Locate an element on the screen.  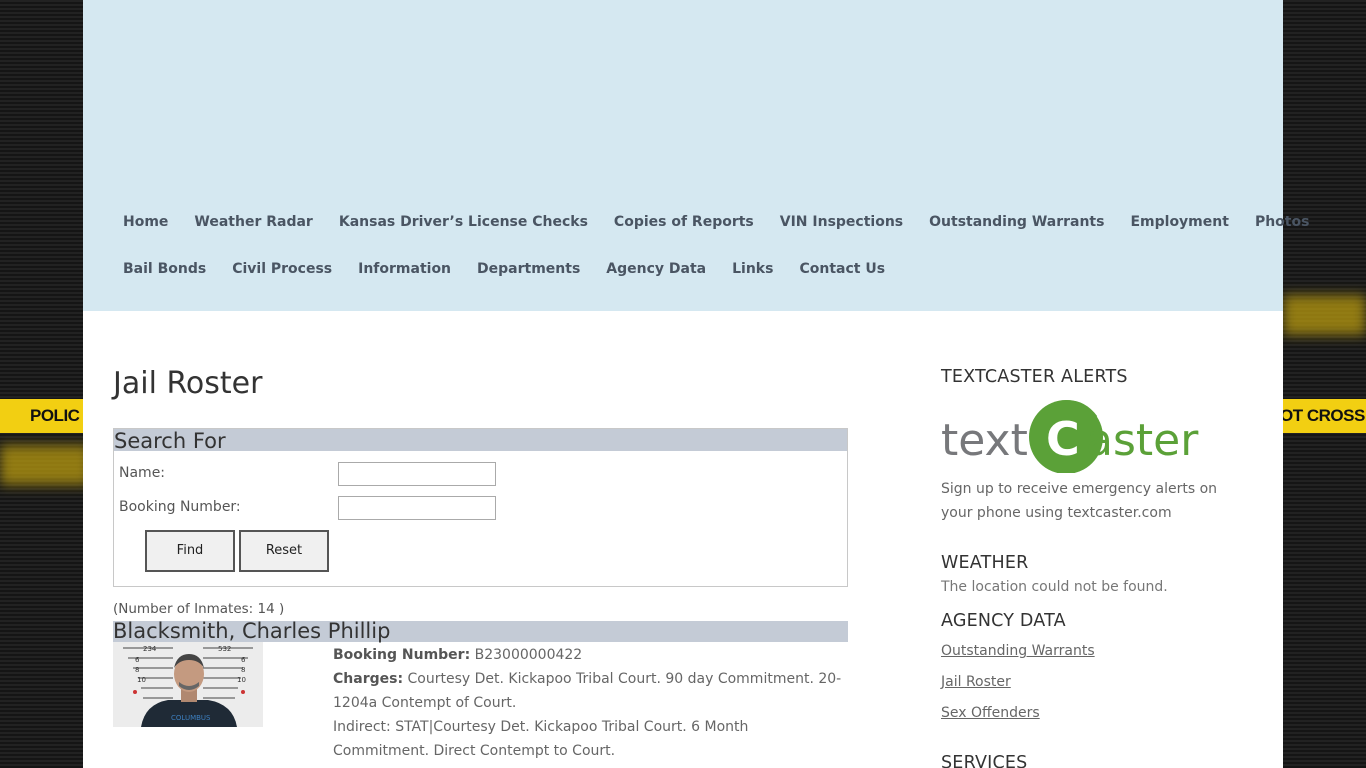
reset-button: Reset is located at coordinates (284, 551).